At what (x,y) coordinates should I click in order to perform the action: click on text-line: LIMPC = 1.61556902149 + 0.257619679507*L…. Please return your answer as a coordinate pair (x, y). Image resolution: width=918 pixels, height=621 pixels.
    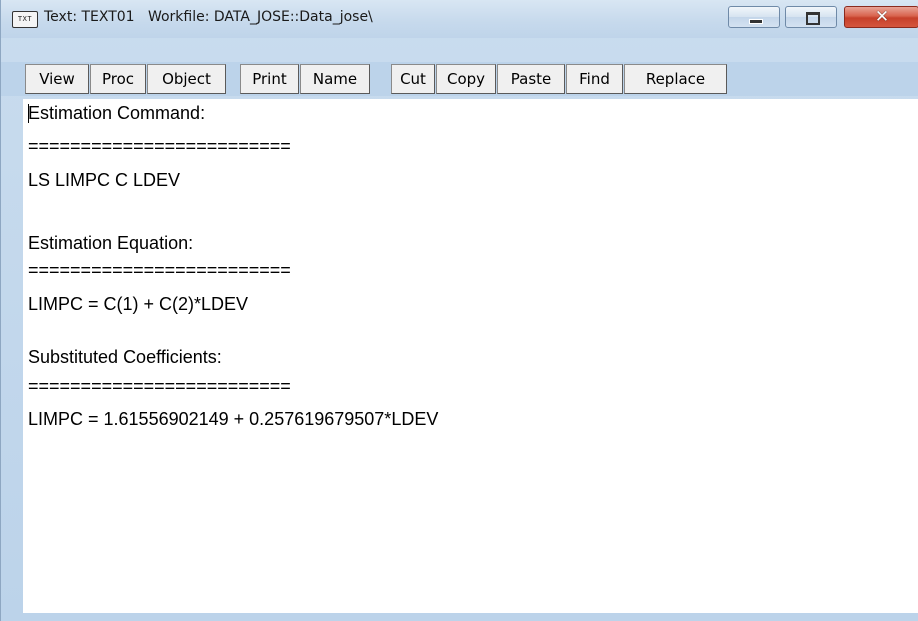
    Looking at the image, I should click on (233, 419).